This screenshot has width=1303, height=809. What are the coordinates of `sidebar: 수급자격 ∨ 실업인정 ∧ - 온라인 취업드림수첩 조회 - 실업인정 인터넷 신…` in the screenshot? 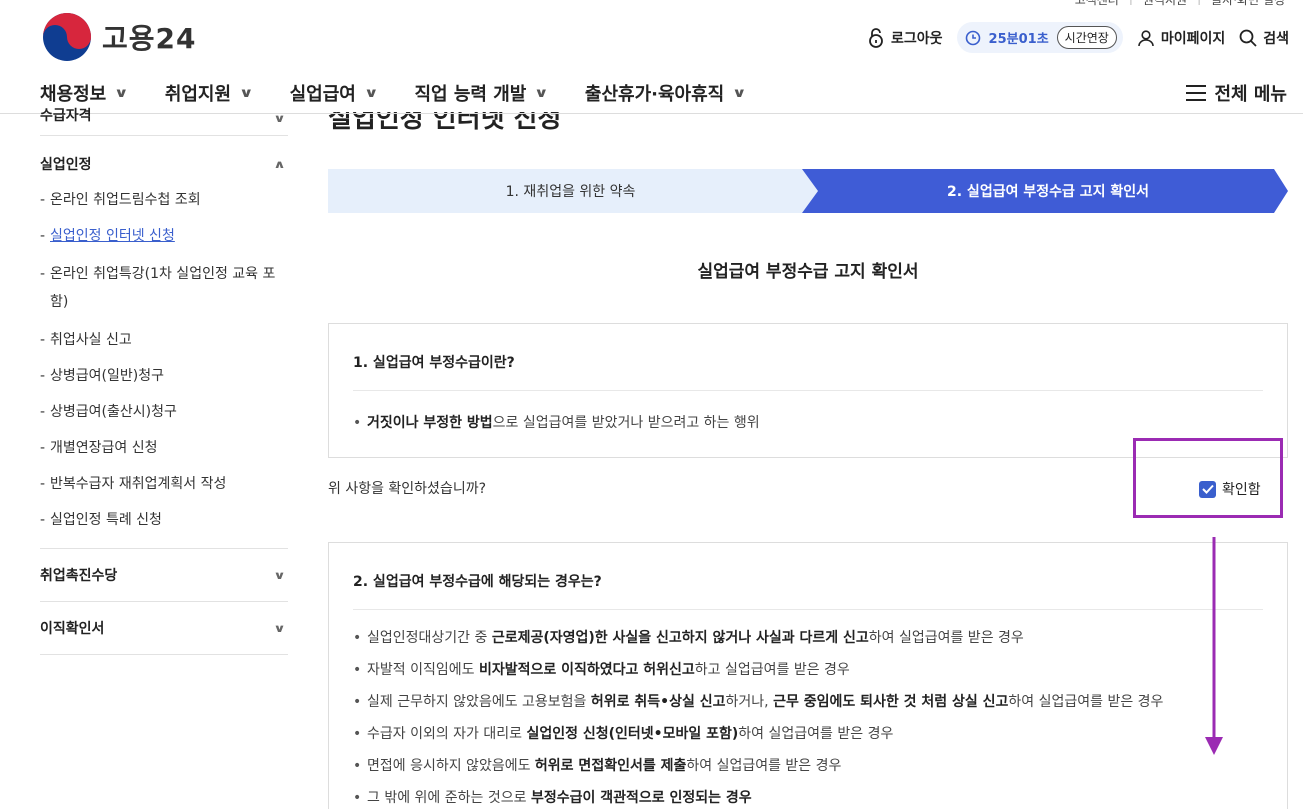 It's located at (164, 381).